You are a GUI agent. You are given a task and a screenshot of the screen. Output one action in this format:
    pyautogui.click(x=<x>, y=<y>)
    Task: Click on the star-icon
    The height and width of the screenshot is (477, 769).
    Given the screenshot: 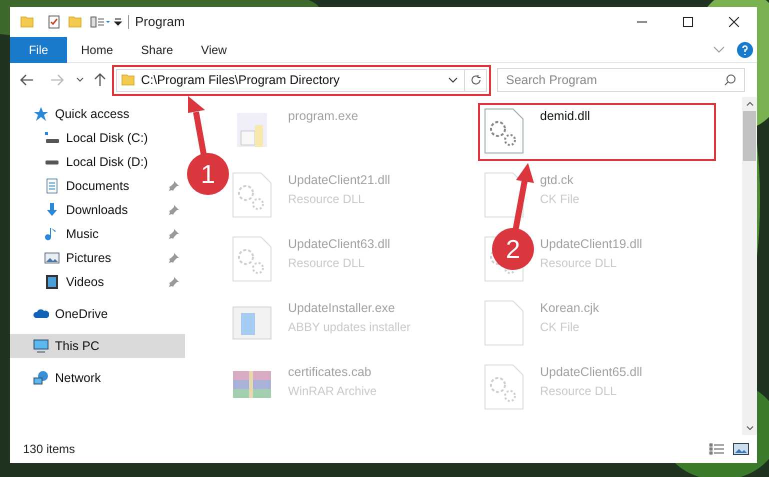 What is the action you would take?
    pyautogui.click(x=41, y=114)
    